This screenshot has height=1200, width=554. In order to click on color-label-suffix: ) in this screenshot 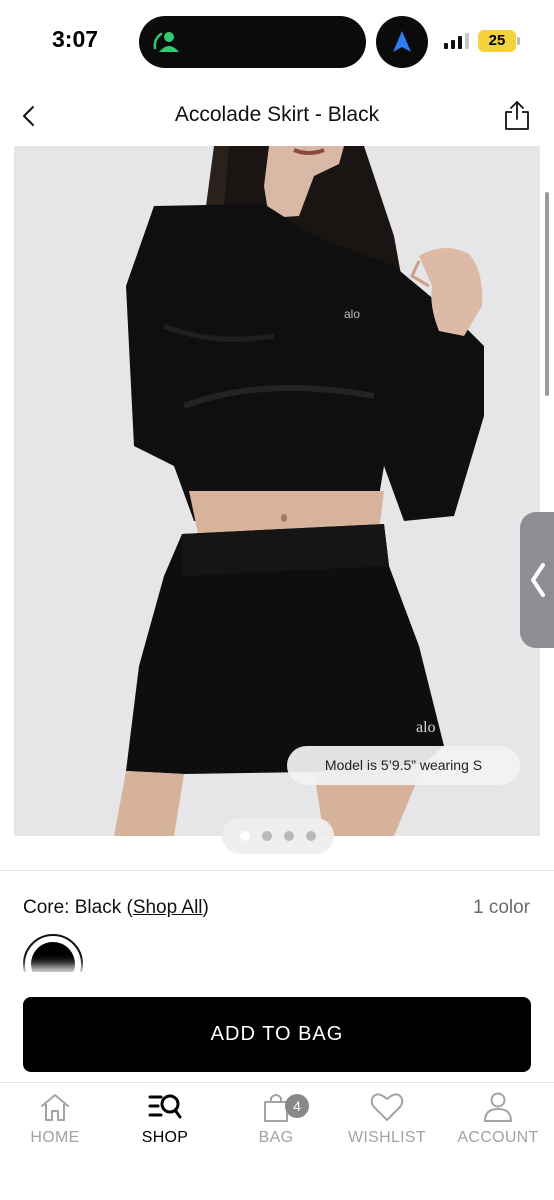, I will do `click(205, 907)`.